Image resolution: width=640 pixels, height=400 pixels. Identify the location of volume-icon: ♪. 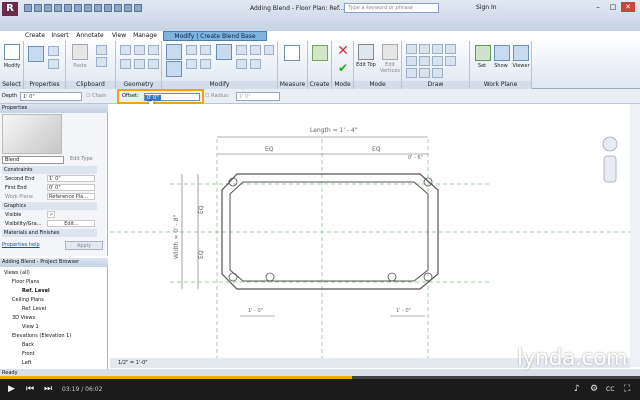
(577, 389).